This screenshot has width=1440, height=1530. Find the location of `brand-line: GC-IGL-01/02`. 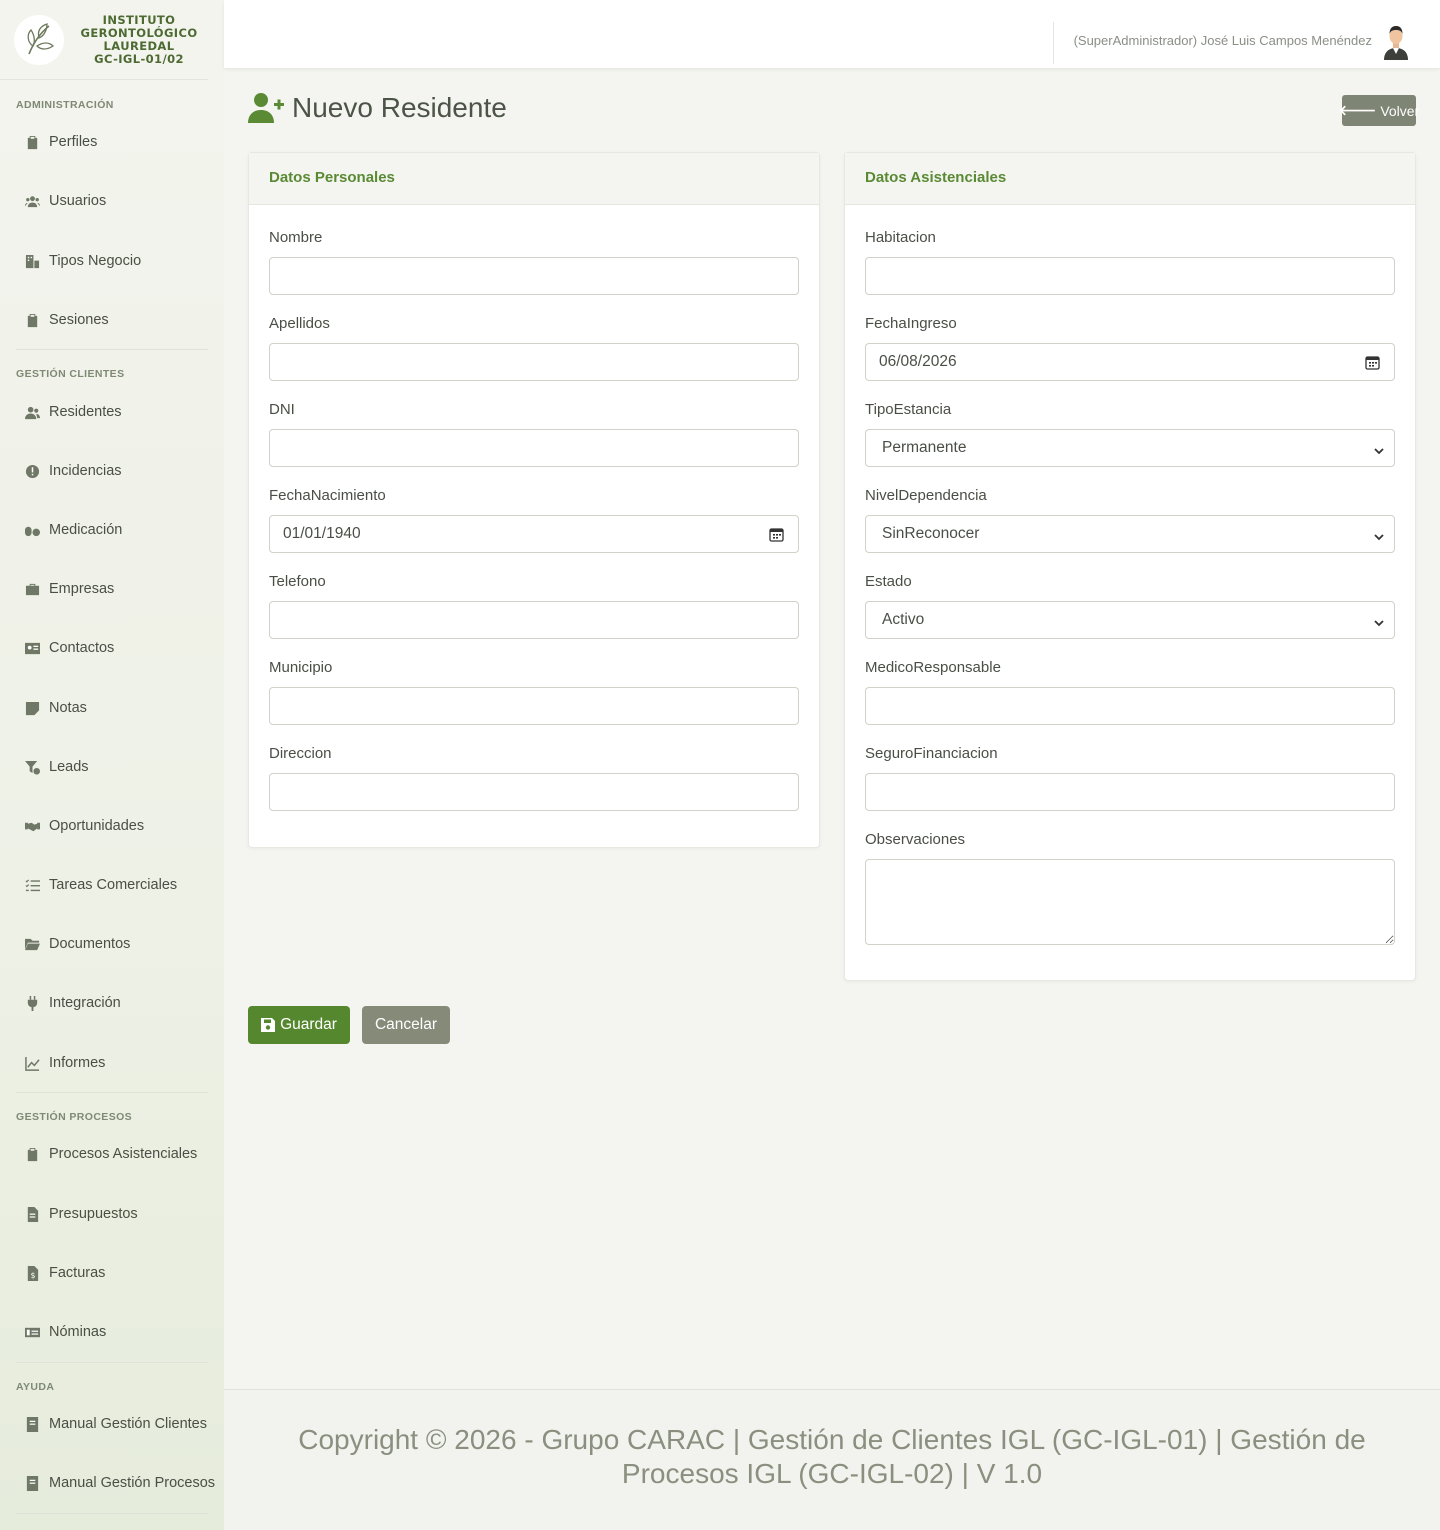

brand-line: GC-IGL-01/02 is located at coordinates (139, 58).